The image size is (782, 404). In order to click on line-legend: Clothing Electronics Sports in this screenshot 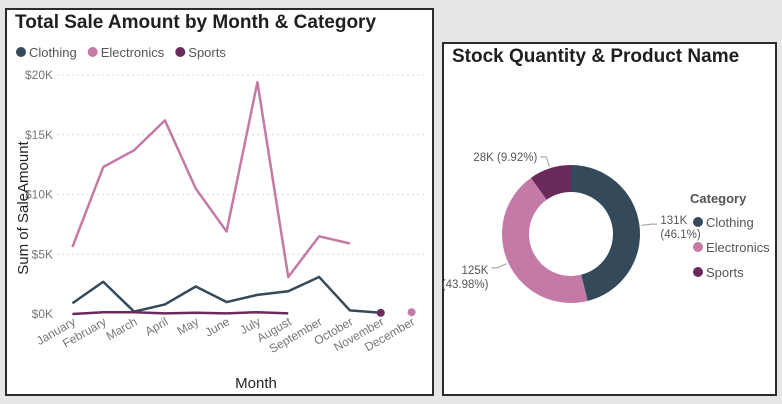, I will do `click(121, 52)`.